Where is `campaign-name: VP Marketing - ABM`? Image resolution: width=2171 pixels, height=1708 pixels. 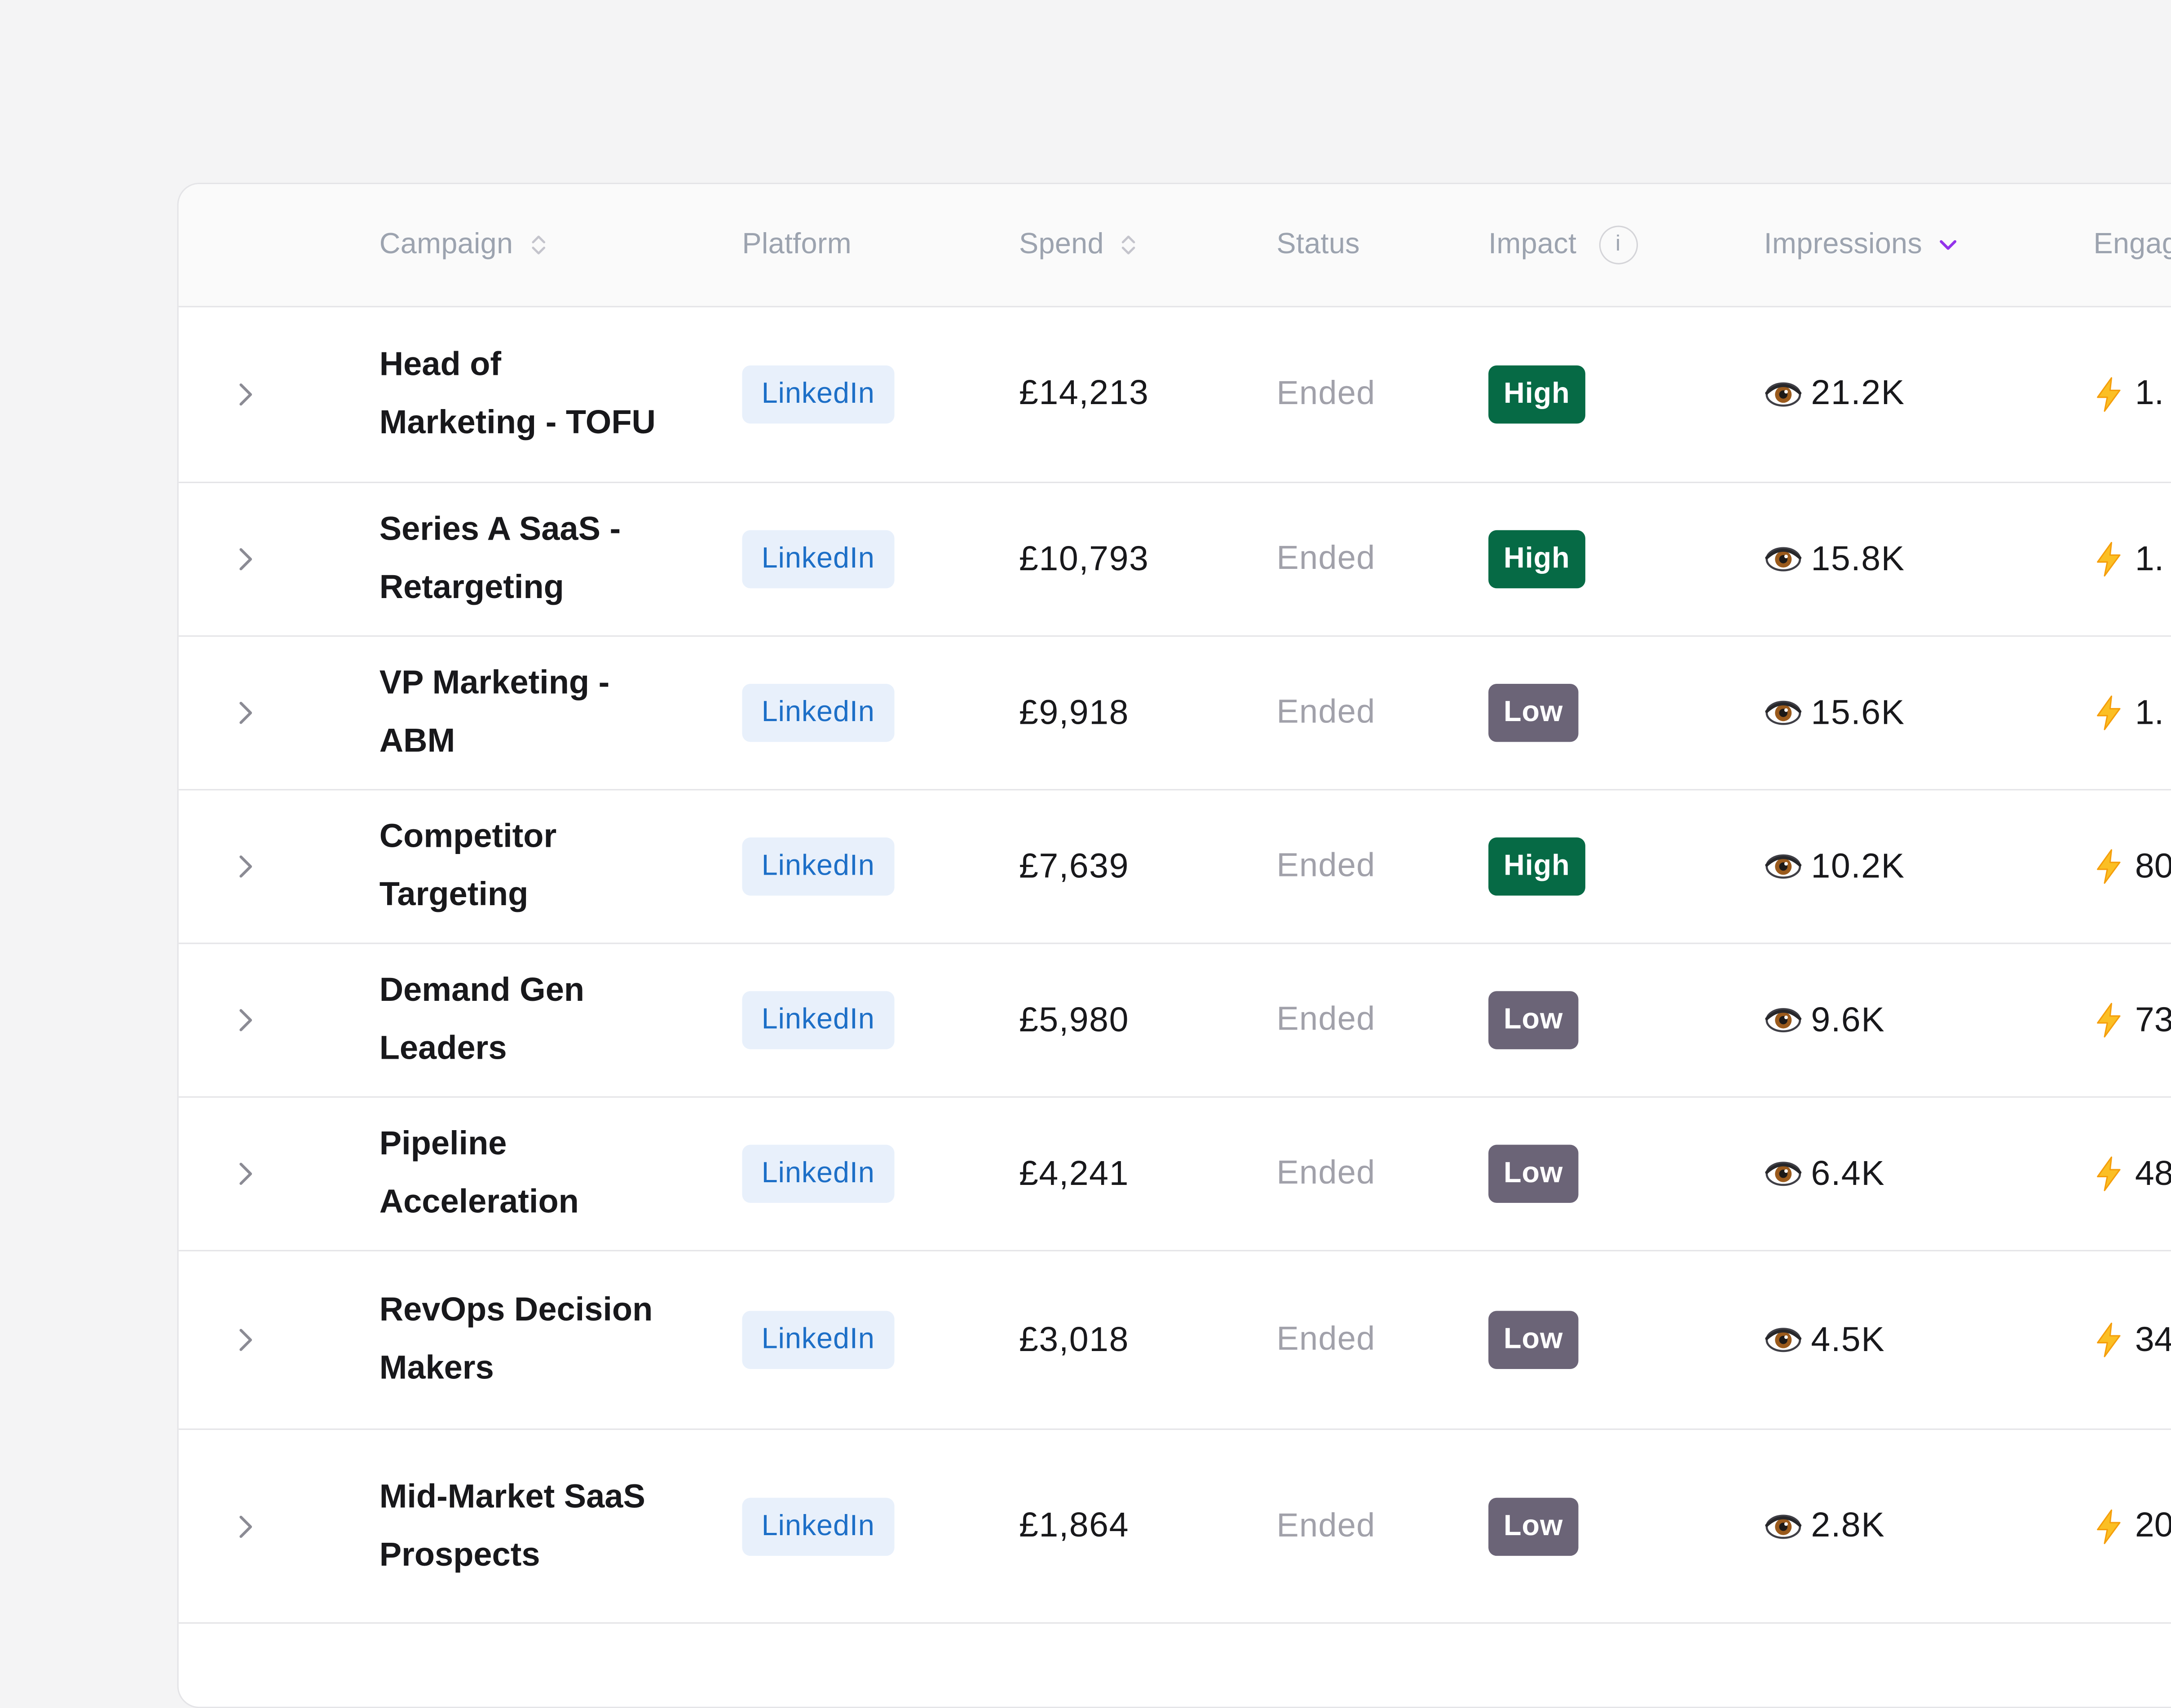 campaign-name: VP Marketing - ABM is located at coordinates (518, 713).